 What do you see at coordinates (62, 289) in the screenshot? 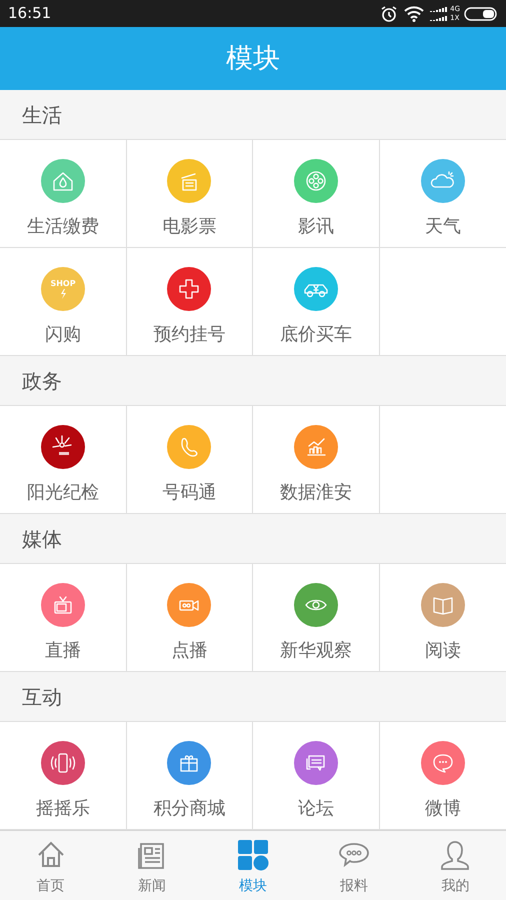
I see `shop-icon: SHOP` at bounding box center [62, 289].